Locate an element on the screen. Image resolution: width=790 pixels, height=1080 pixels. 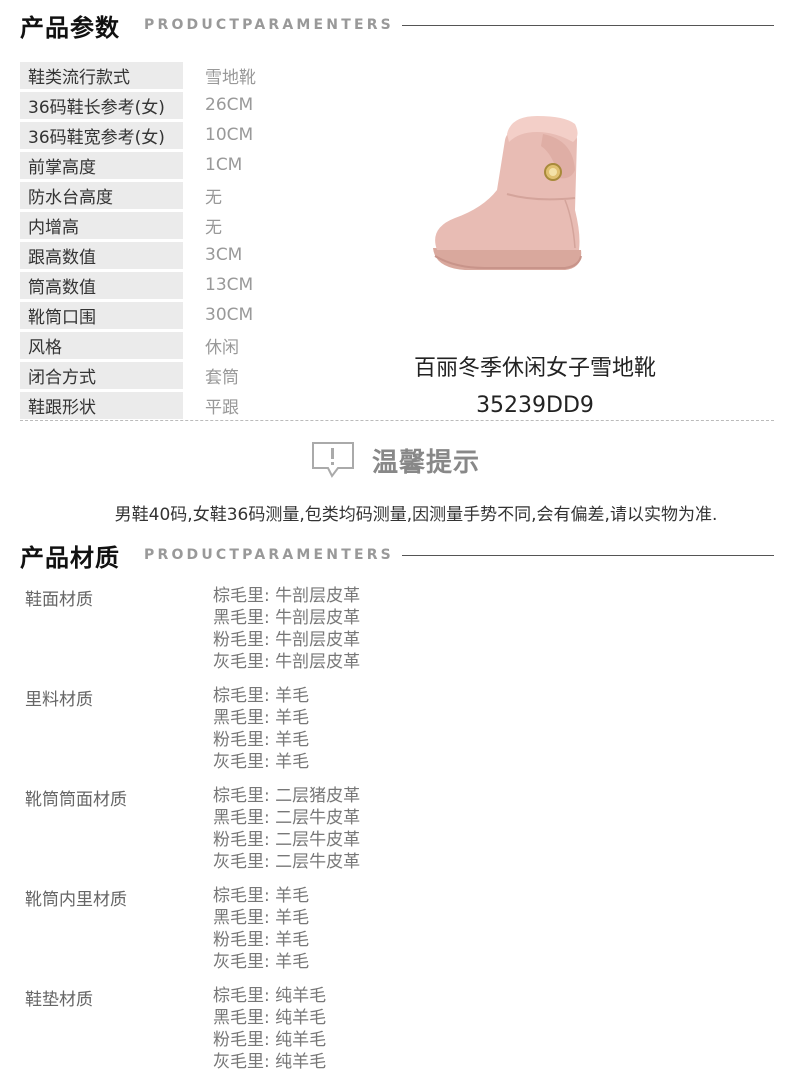
param-row: 前掌高度 1CM is located at coordinates (160, 165).